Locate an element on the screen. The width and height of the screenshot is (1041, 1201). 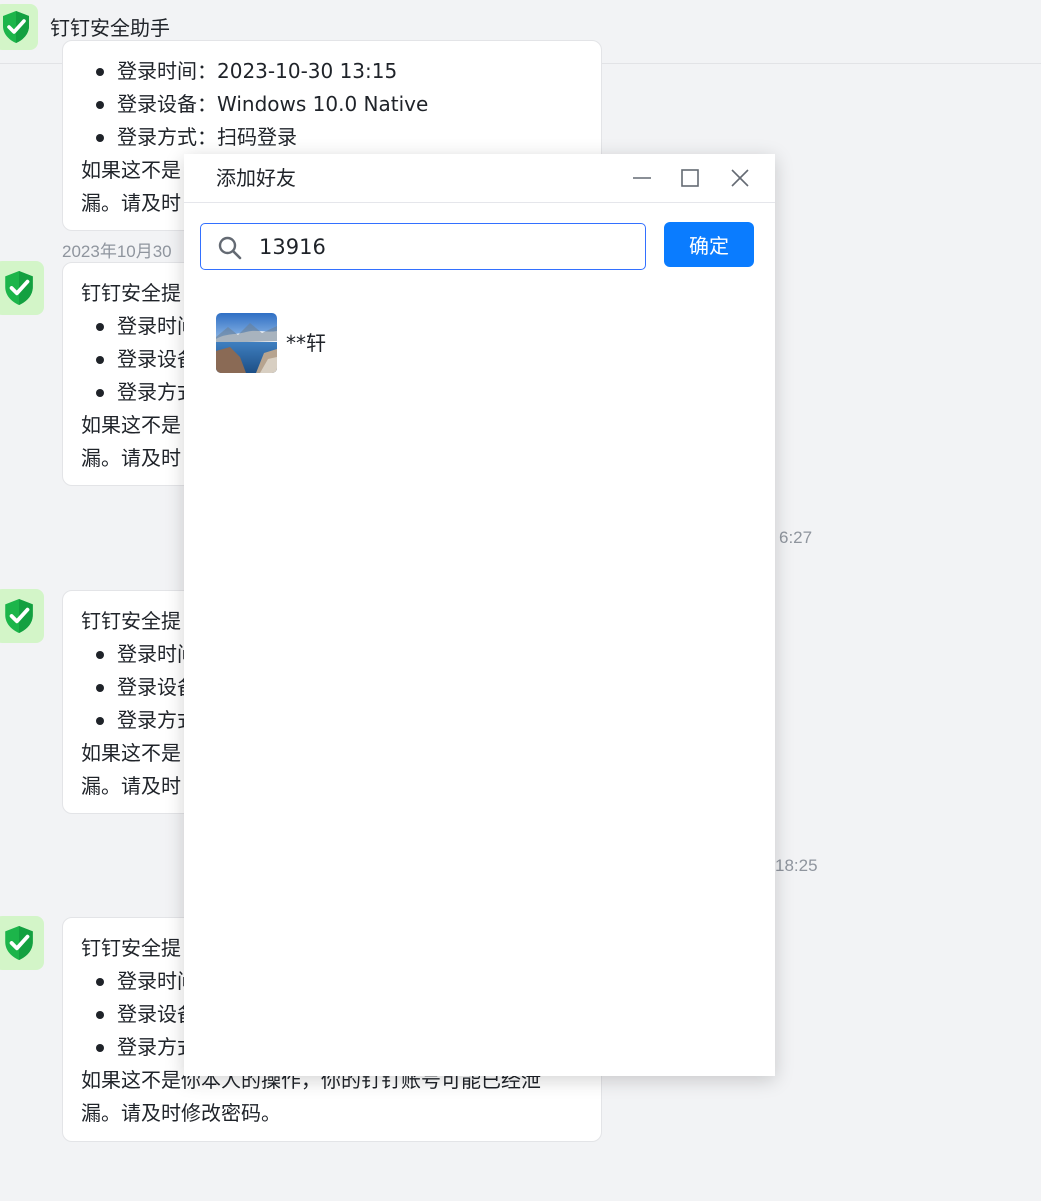
result-avatar is located at coordinates (246, 343).